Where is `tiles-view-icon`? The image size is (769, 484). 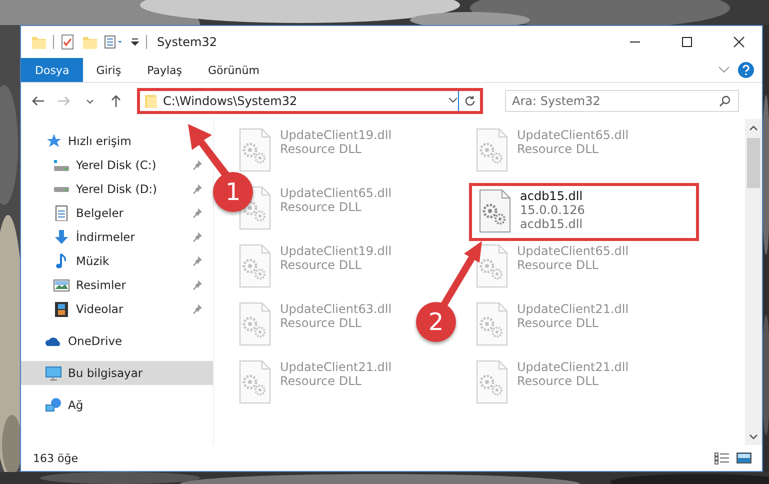 tiles-view-icon is located at coordinates (744, 458).